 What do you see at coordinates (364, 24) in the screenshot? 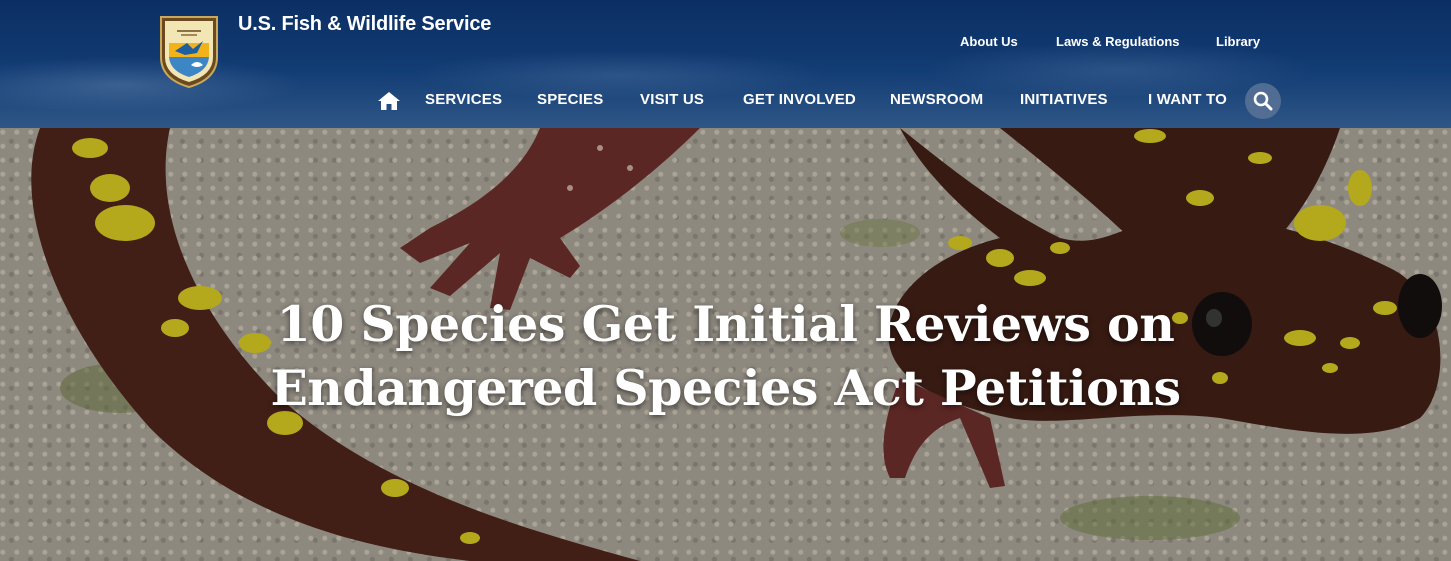
I see `site-title: U.S. Fish & Wildlife Service` at bounding box center [364, 24].